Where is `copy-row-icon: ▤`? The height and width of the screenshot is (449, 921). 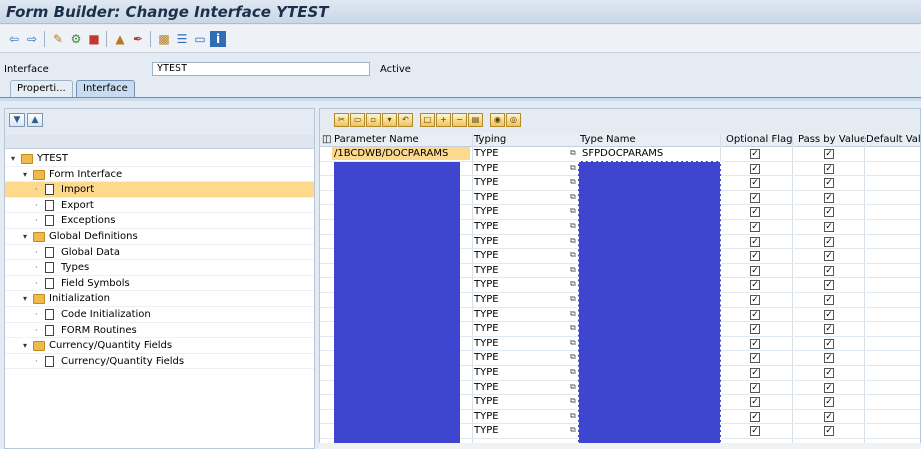 copy-row-icon: ▤ is located at coordinates (475, 120).